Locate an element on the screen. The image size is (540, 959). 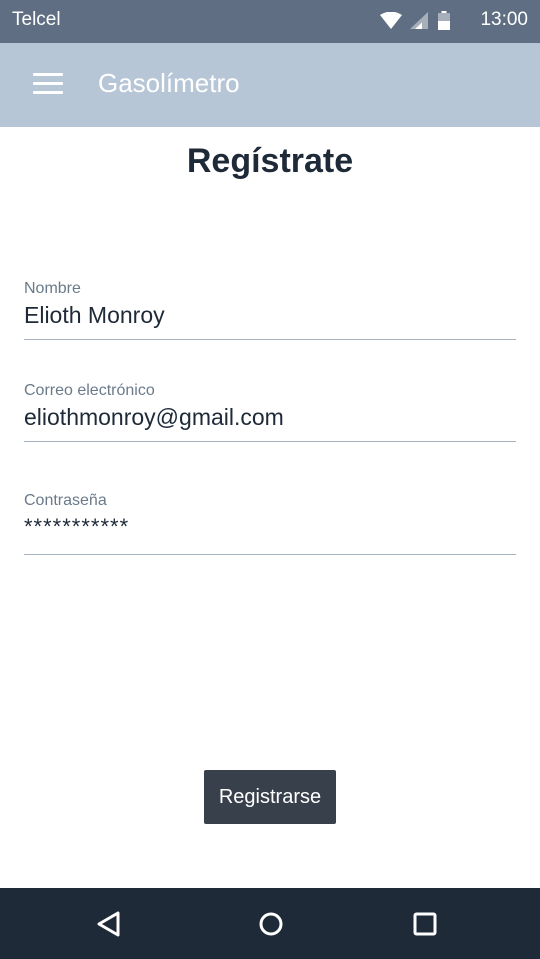
navigation-bar is located at coordinates (270, 923).